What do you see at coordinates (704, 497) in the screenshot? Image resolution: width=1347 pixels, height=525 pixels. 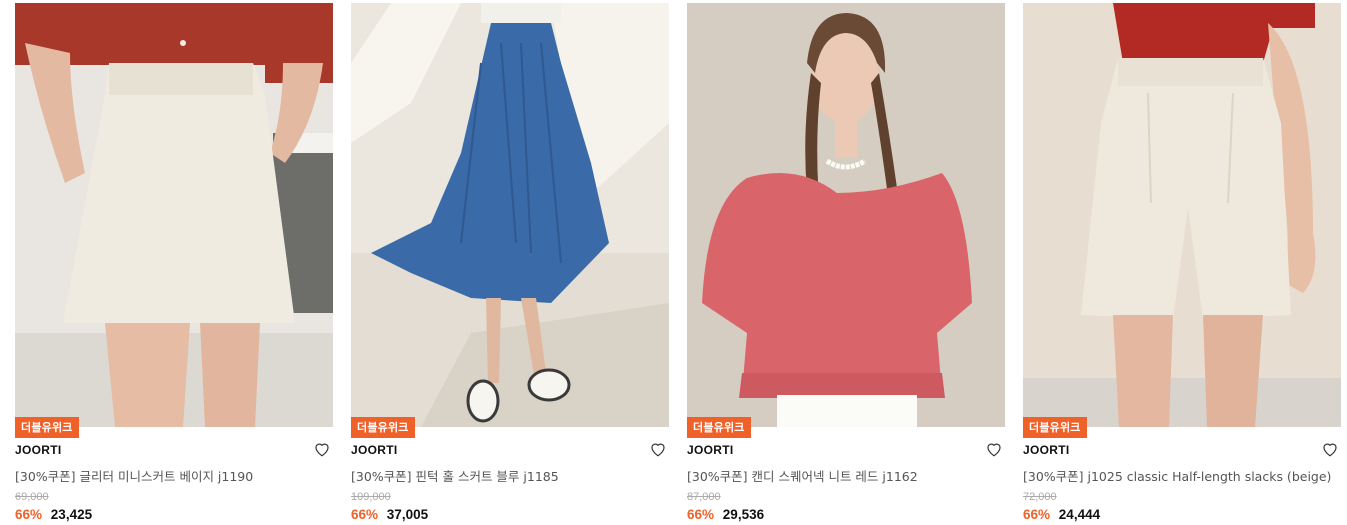 I see `original-price: 87,000` at bounding box center [704, 497].